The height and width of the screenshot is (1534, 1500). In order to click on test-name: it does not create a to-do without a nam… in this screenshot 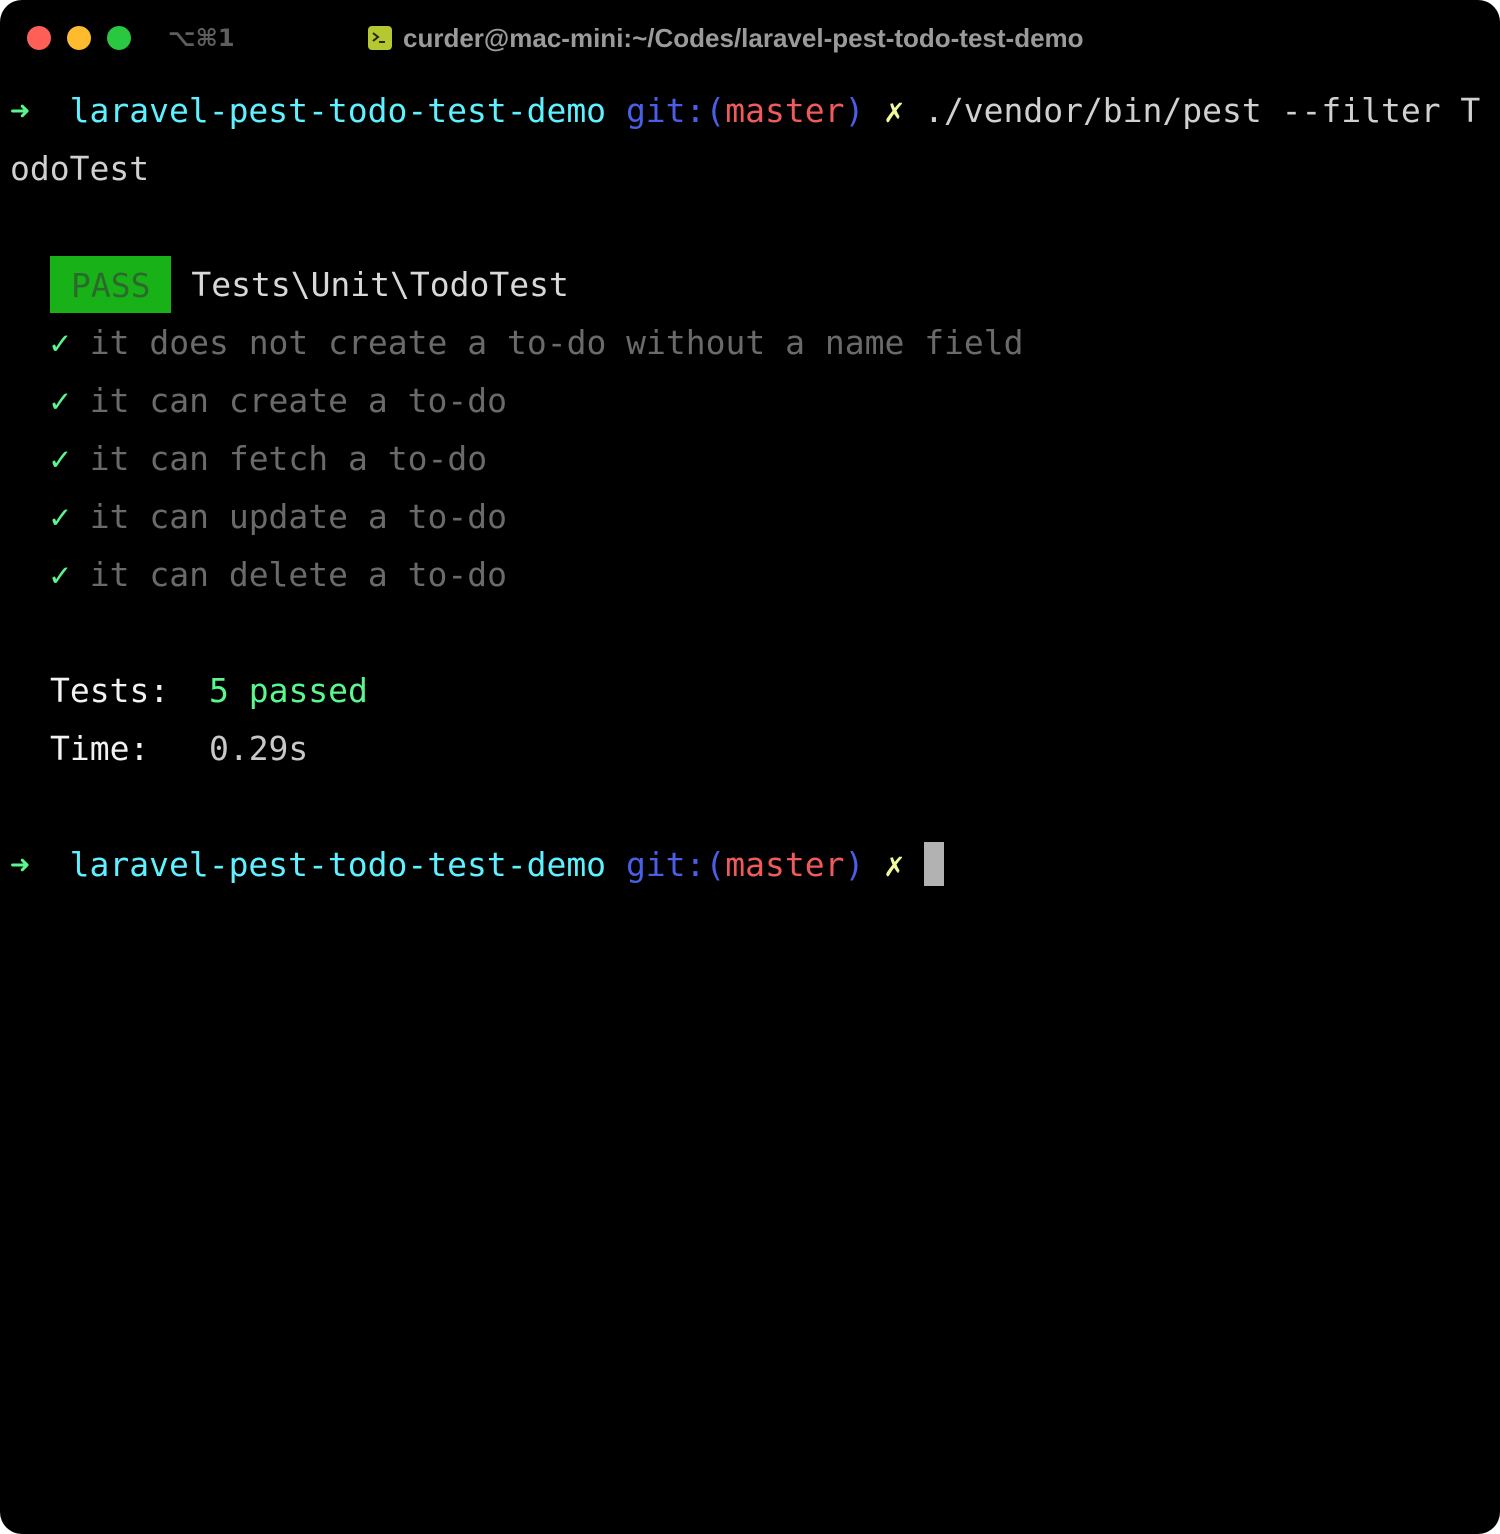, I will do `click(556, 342)`.